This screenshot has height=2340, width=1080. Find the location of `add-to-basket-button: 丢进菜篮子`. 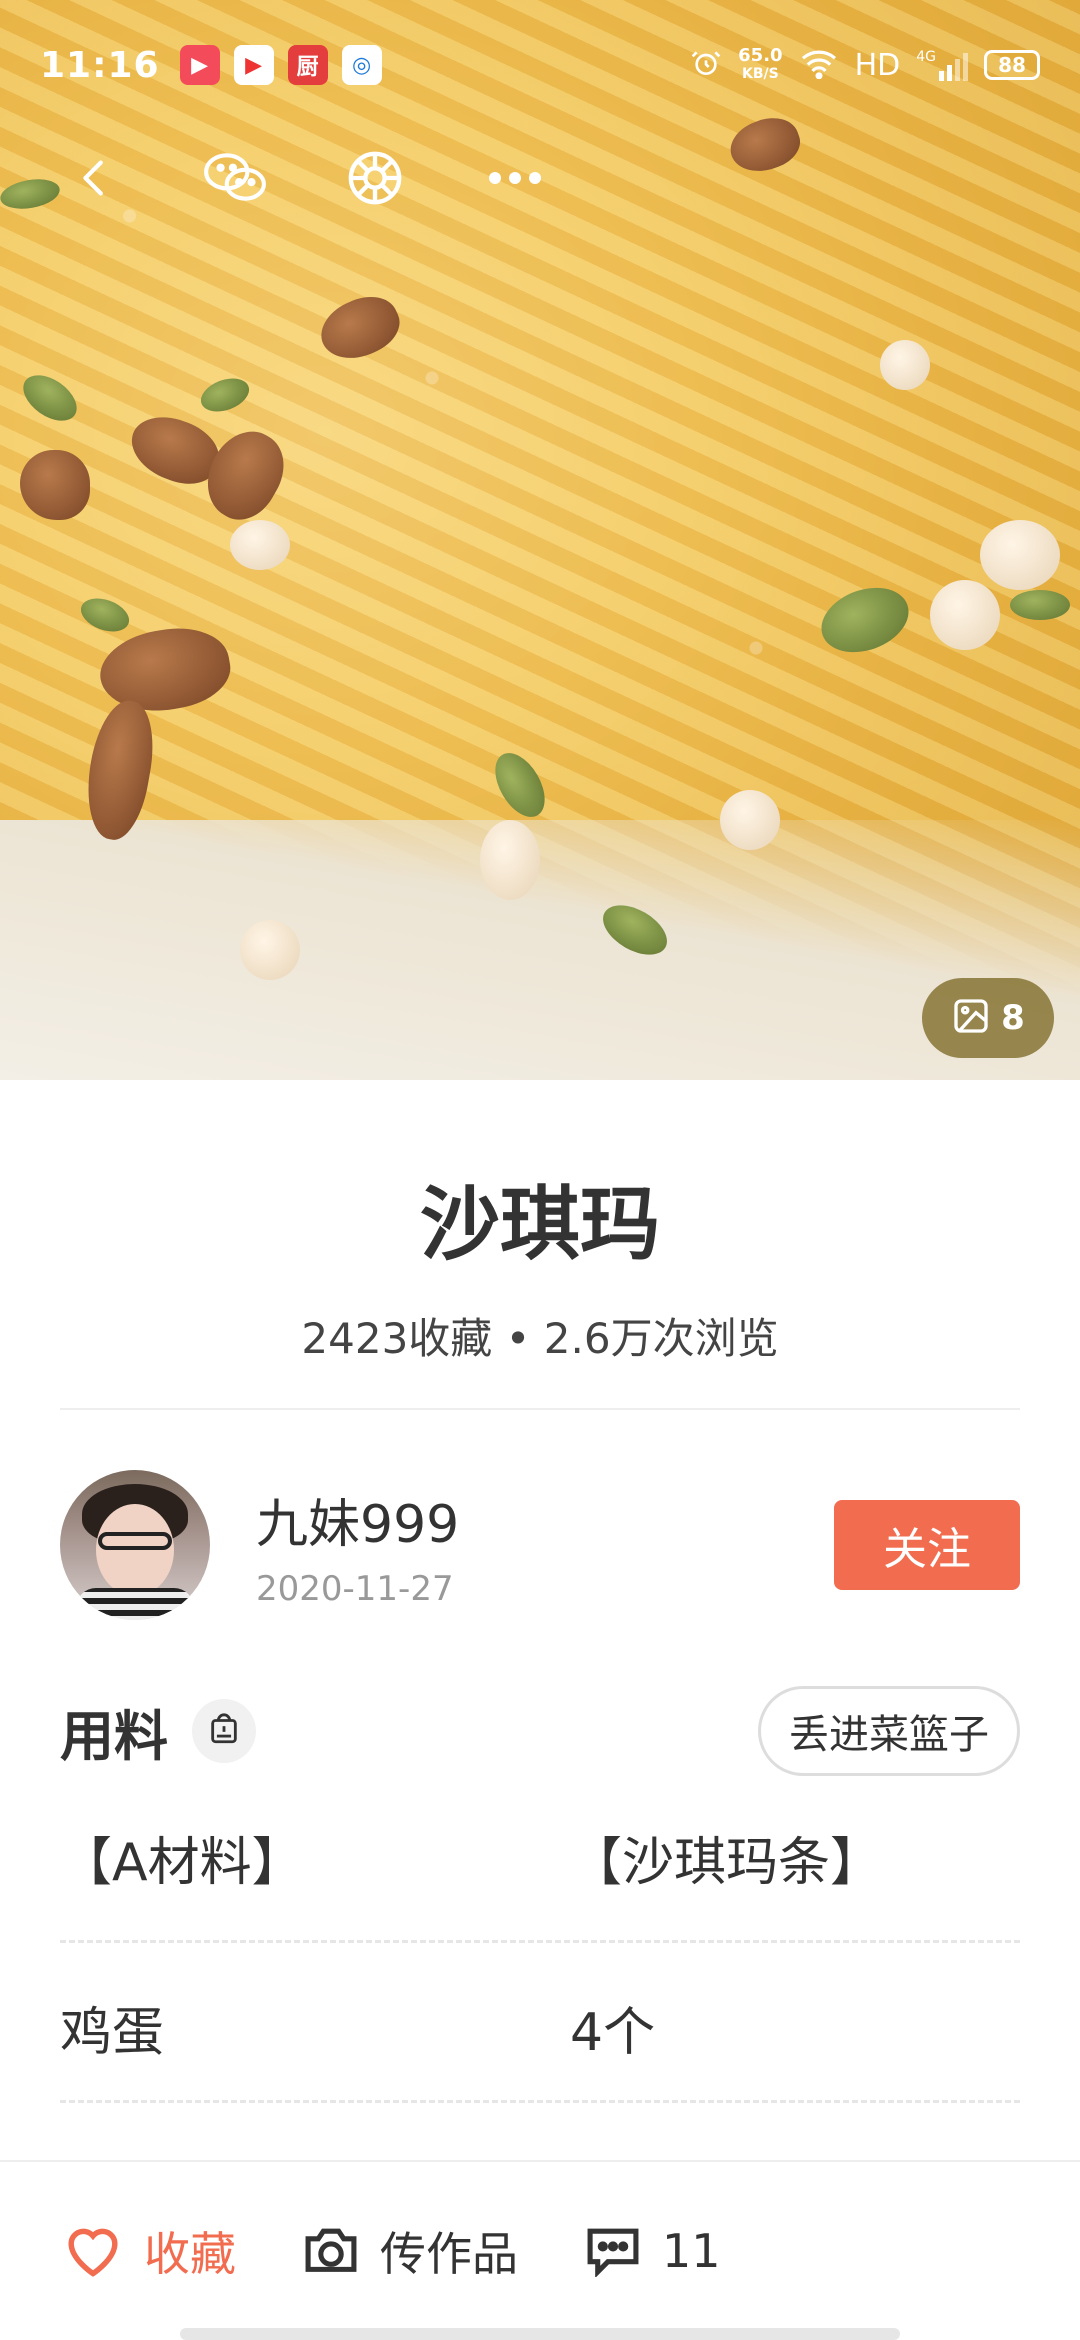

add-to-basket-button: 丢进菜篮子 is located at coordinates (889, 1731).